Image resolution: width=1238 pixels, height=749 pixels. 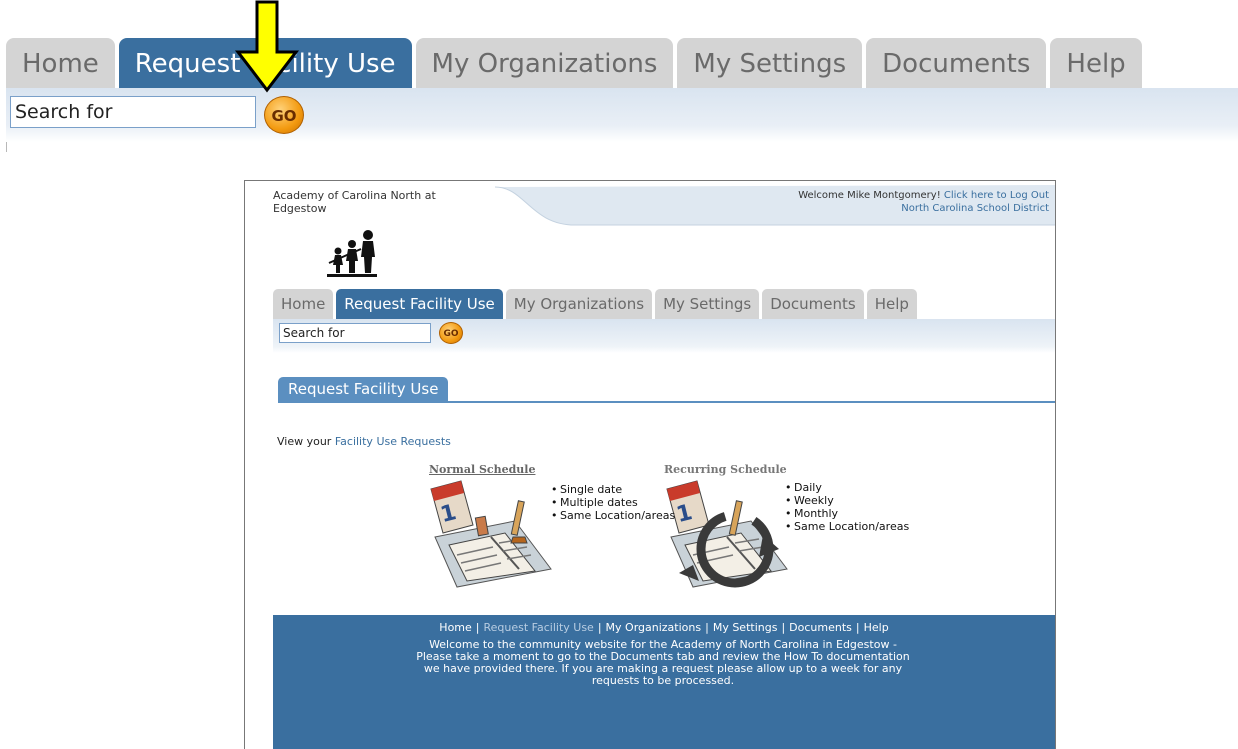 I want to click on small-tab-home: Home, so click(x=303, y=304).